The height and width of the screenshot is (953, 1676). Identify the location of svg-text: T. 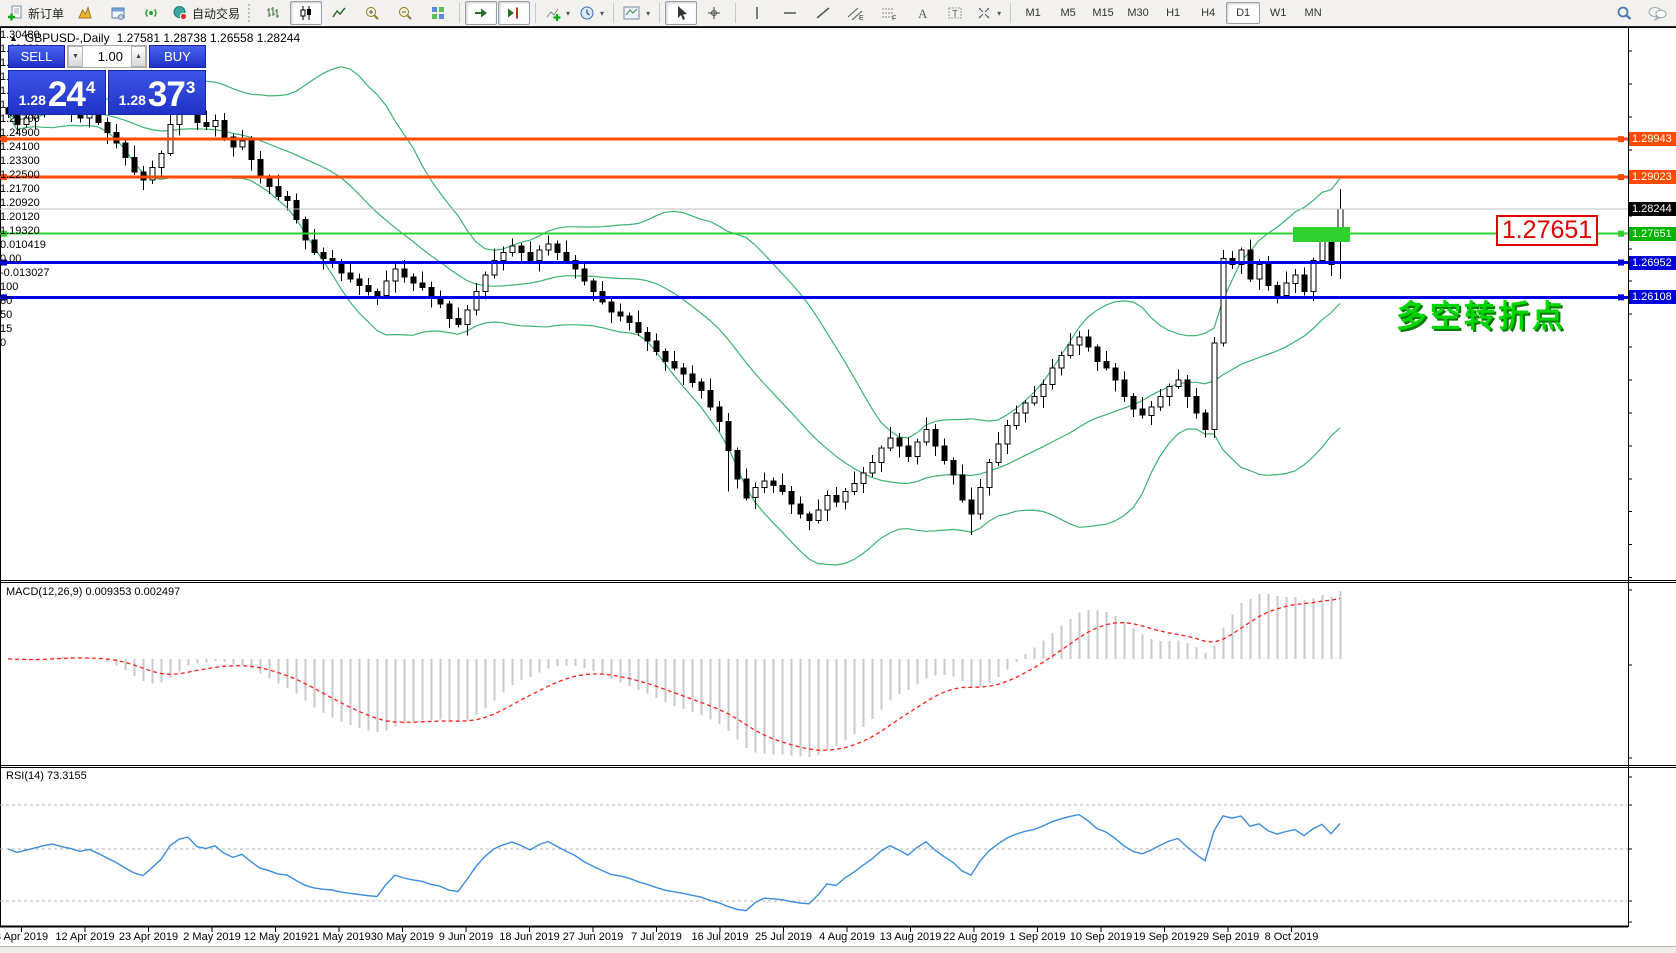
(955, 14).